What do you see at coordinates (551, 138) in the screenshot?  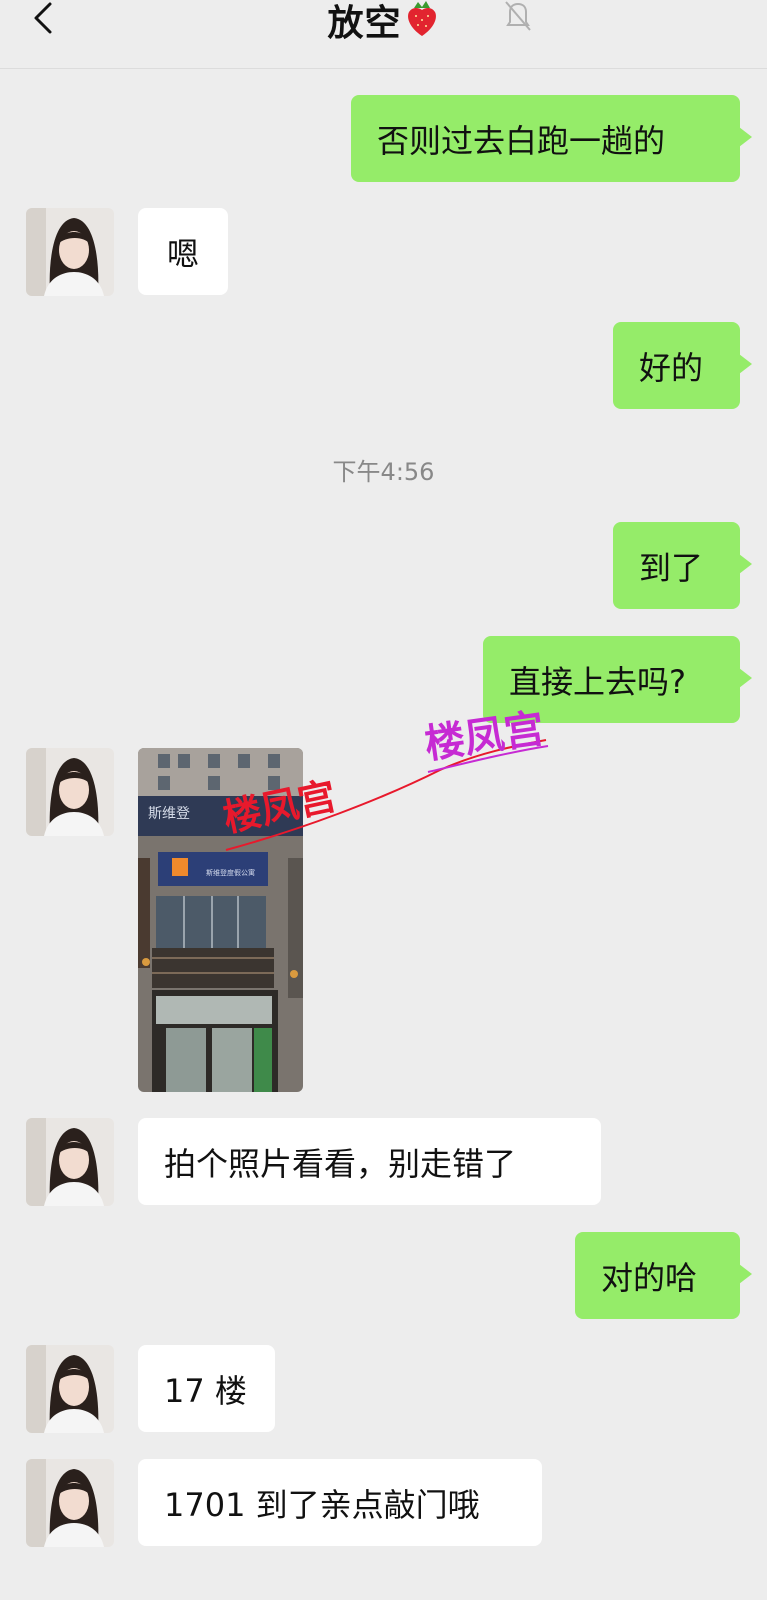 I see `message-bubble-sent: 否则过去白跑一趟的` at bounding box center [551, 138].